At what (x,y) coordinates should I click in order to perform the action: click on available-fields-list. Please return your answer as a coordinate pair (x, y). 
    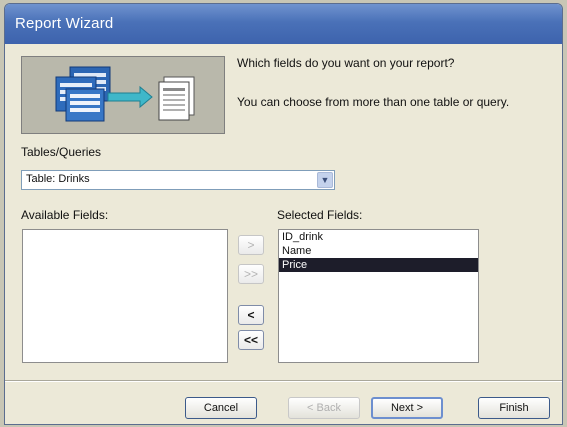
    Looking at the image, I should click on (125, 296).